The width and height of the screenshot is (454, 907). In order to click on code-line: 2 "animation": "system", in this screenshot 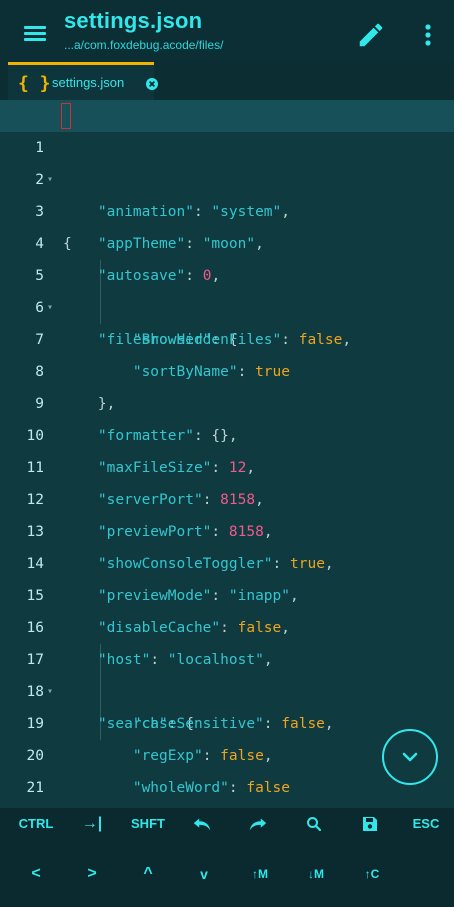, I will do `click(227, 176)`.